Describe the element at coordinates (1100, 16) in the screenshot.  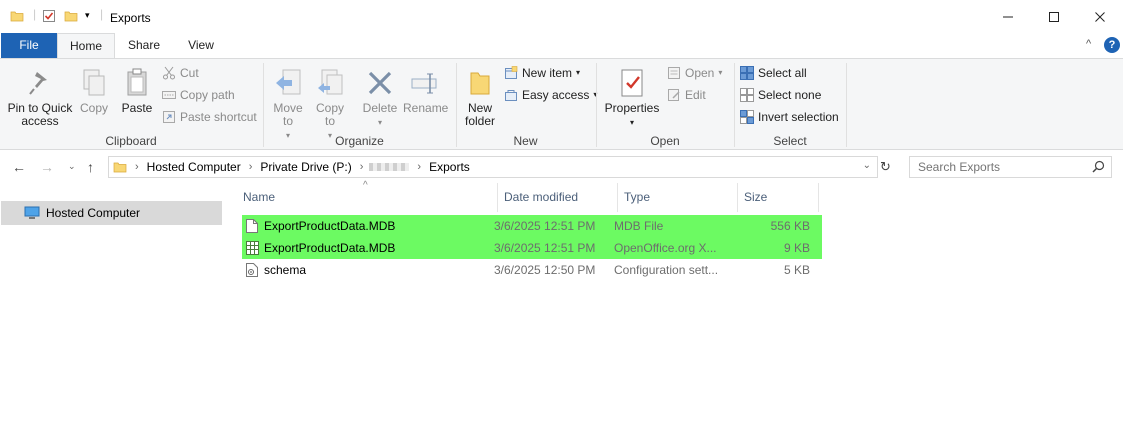
I see `close-button` at that location.